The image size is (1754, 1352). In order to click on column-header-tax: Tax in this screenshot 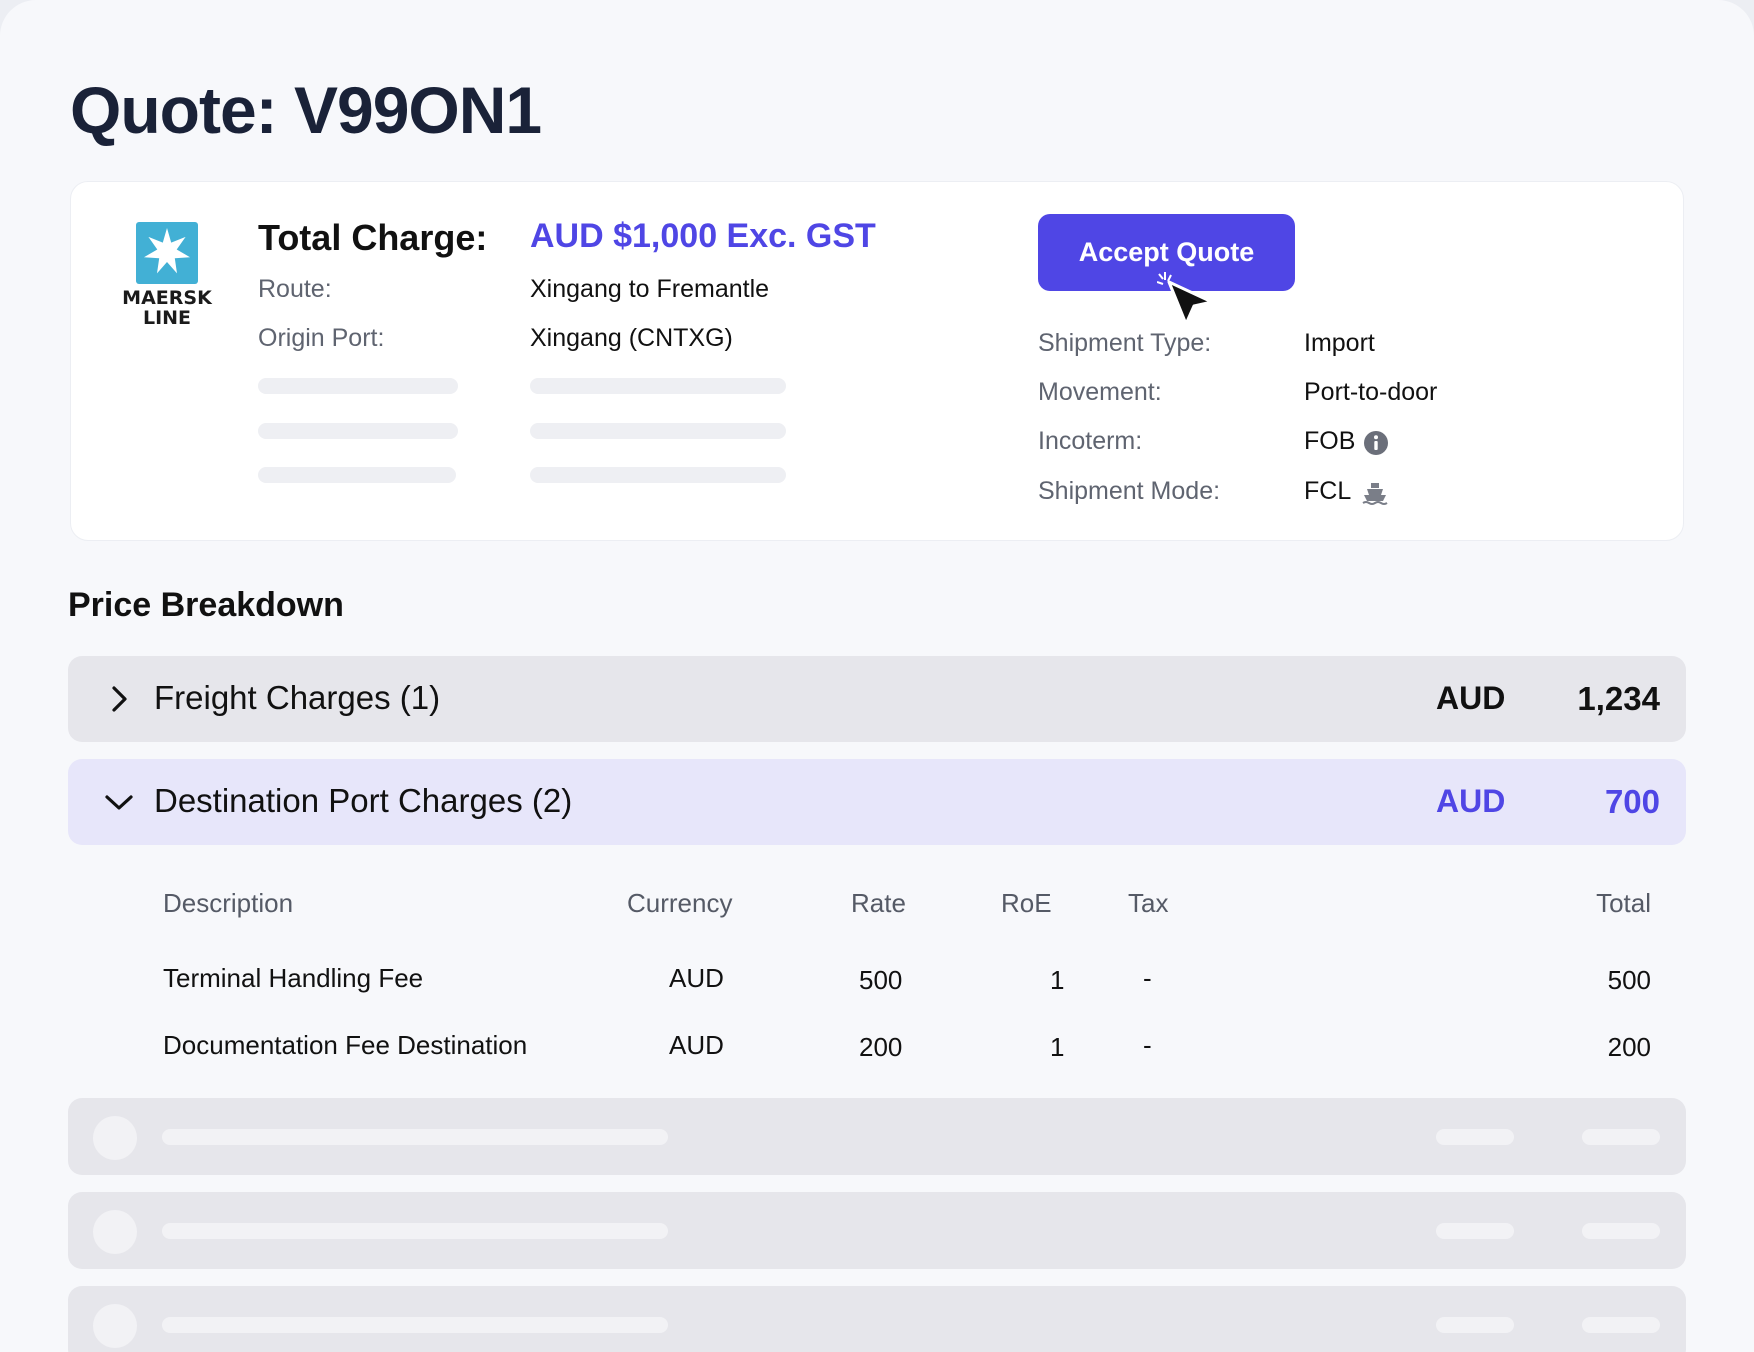, I will do `click(1148, 903)`.